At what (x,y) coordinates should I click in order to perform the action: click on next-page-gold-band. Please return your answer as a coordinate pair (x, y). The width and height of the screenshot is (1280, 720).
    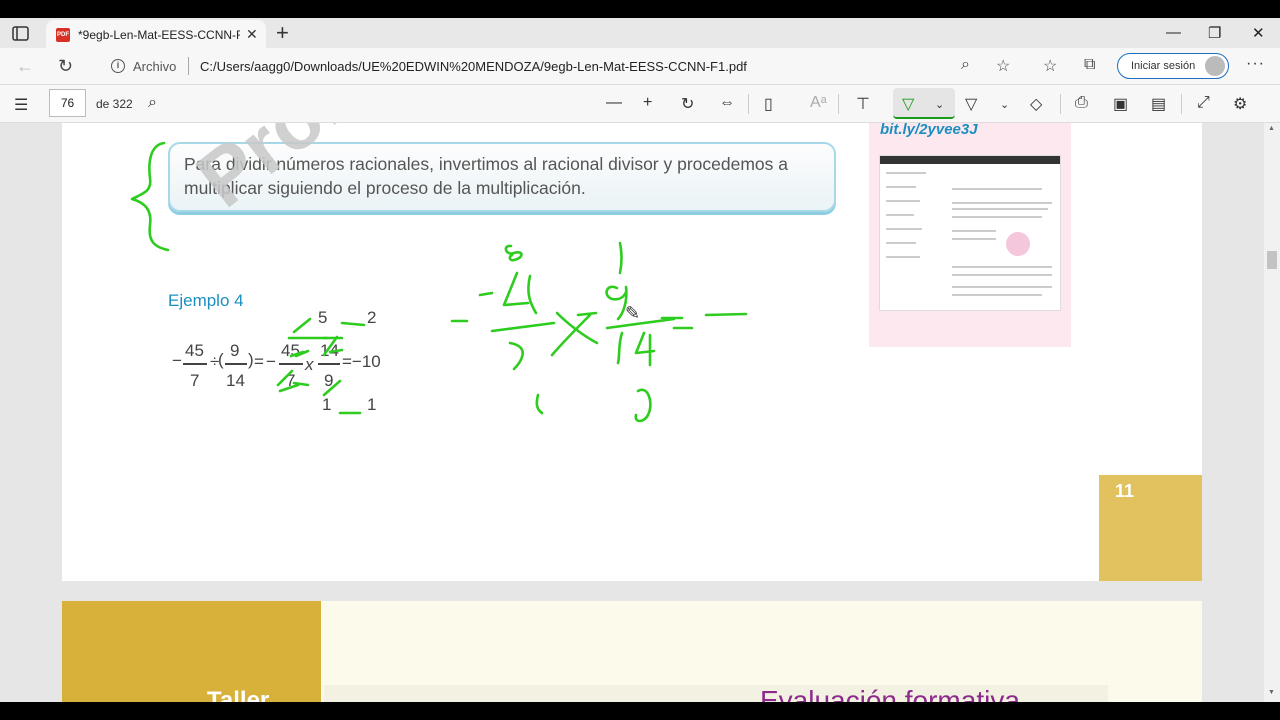
    Looking at the image, I should click on (191, 651).